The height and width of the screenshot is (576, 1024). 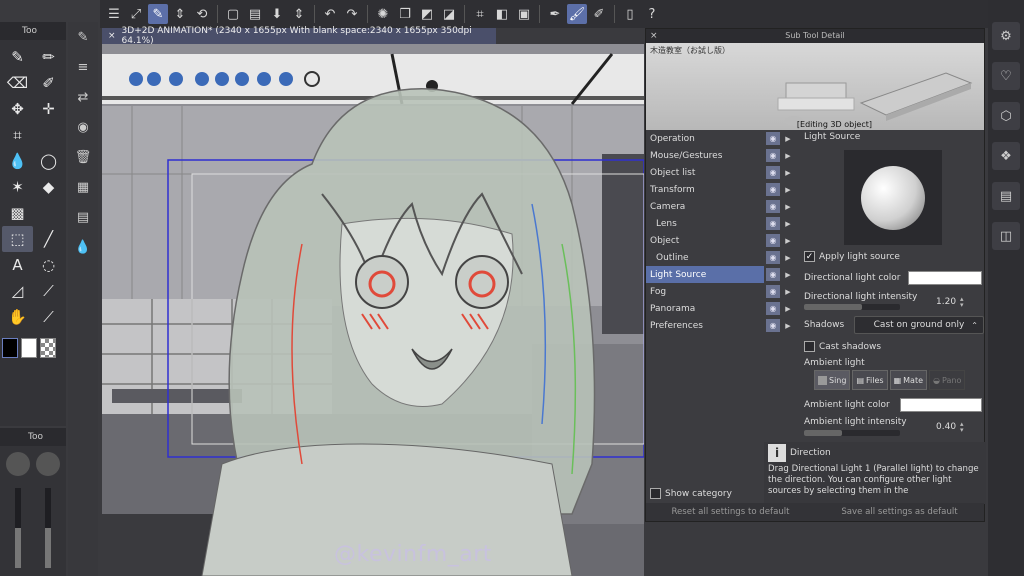 What do you see at coordinates (17, 317) in the screenshot?
I see `hand-icon: ✋` at bounding box center [17, 317].